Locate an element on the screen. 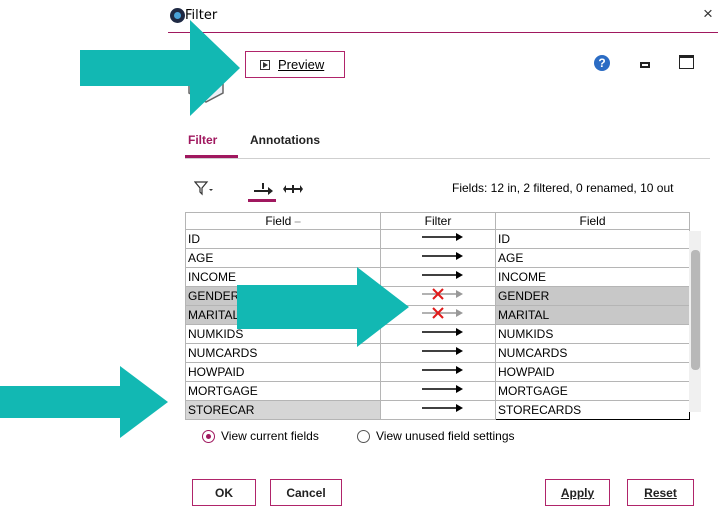 The width and height of the screenshot is (718, 517). header-field-out: Field is located at coordinates (592, 221).